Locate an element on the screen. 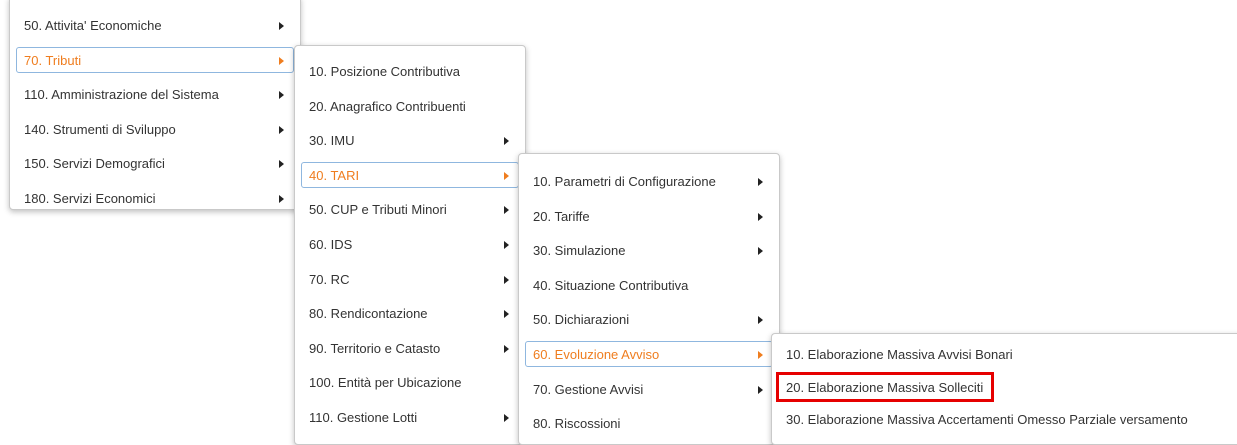  menu-item-entita-per-ubicazione: 100. Entità per Ubicazione is located at coordinates (410, 382).